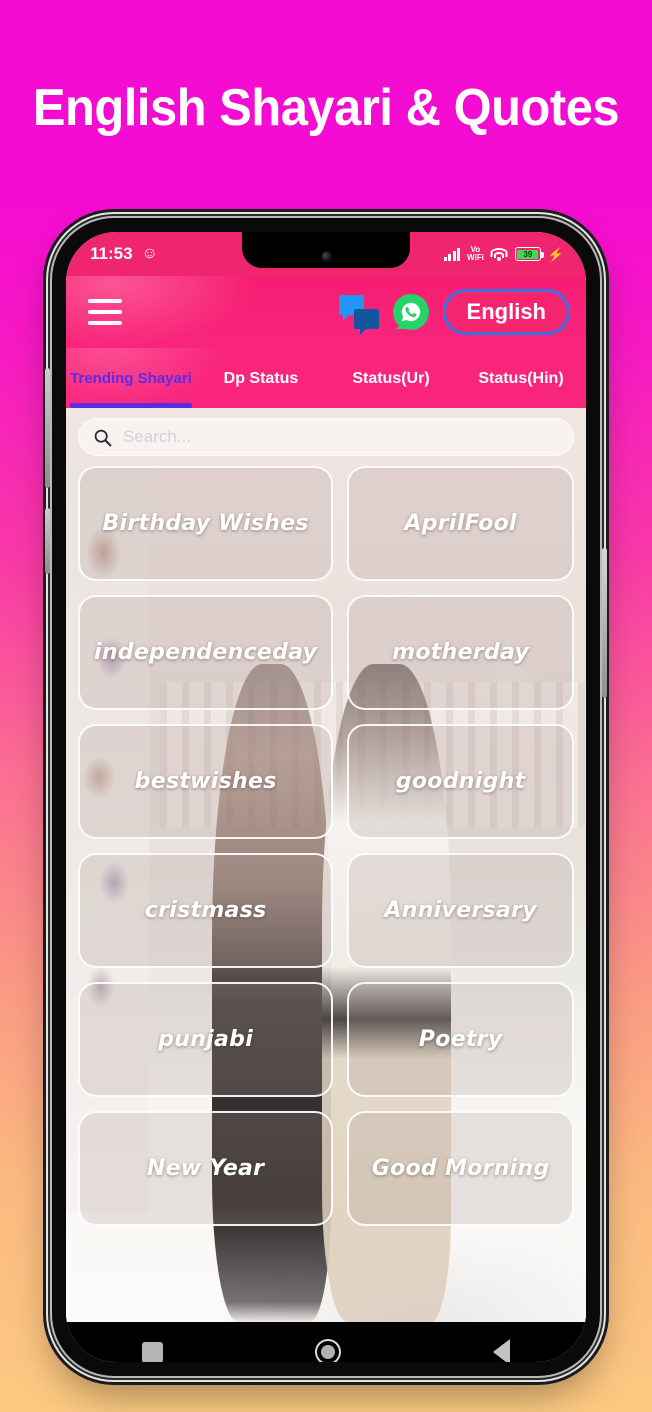 This screenshot has width=652, height=1412. Describe the element at coordinates (328, 1350) in the screenshot. I see `circle-home-icon` at that location.